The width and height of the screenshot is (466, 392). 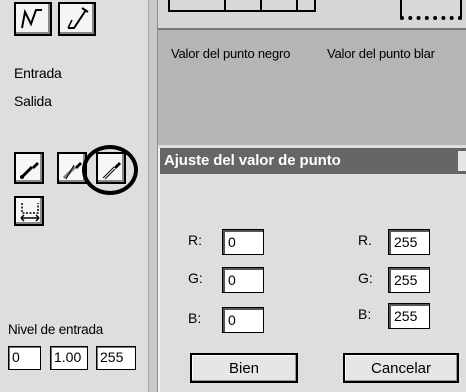 I want to click on histogram-button, so click(x=29, y=211).